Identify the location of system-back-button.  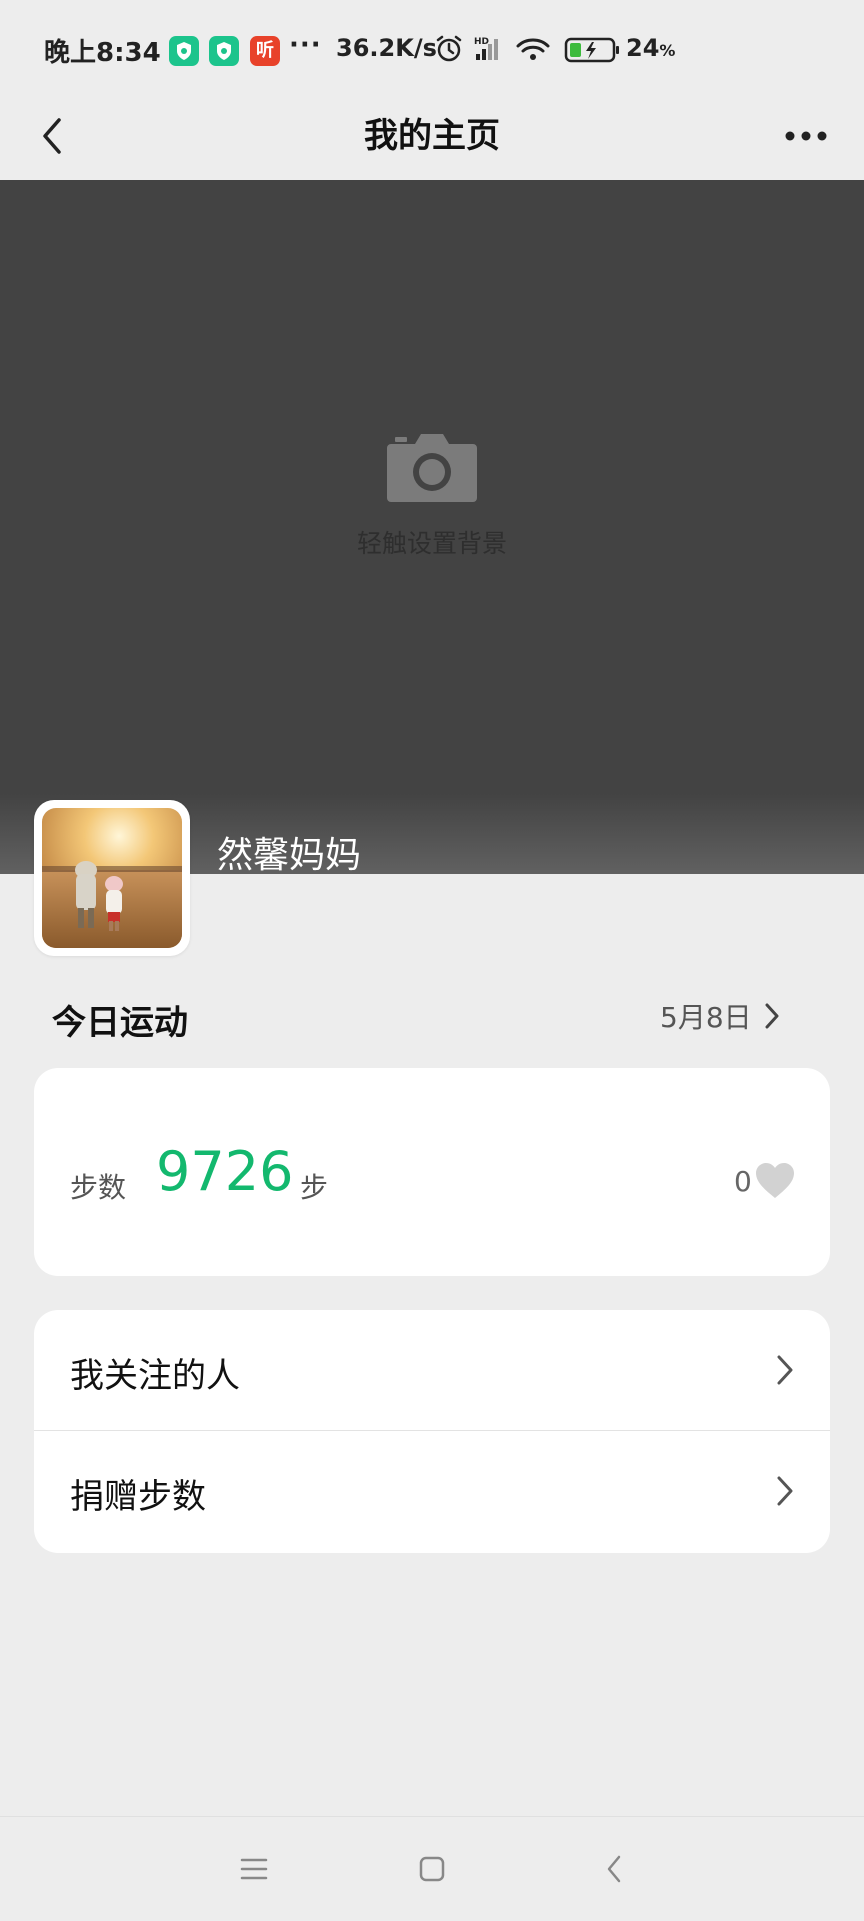
(614, 1869).